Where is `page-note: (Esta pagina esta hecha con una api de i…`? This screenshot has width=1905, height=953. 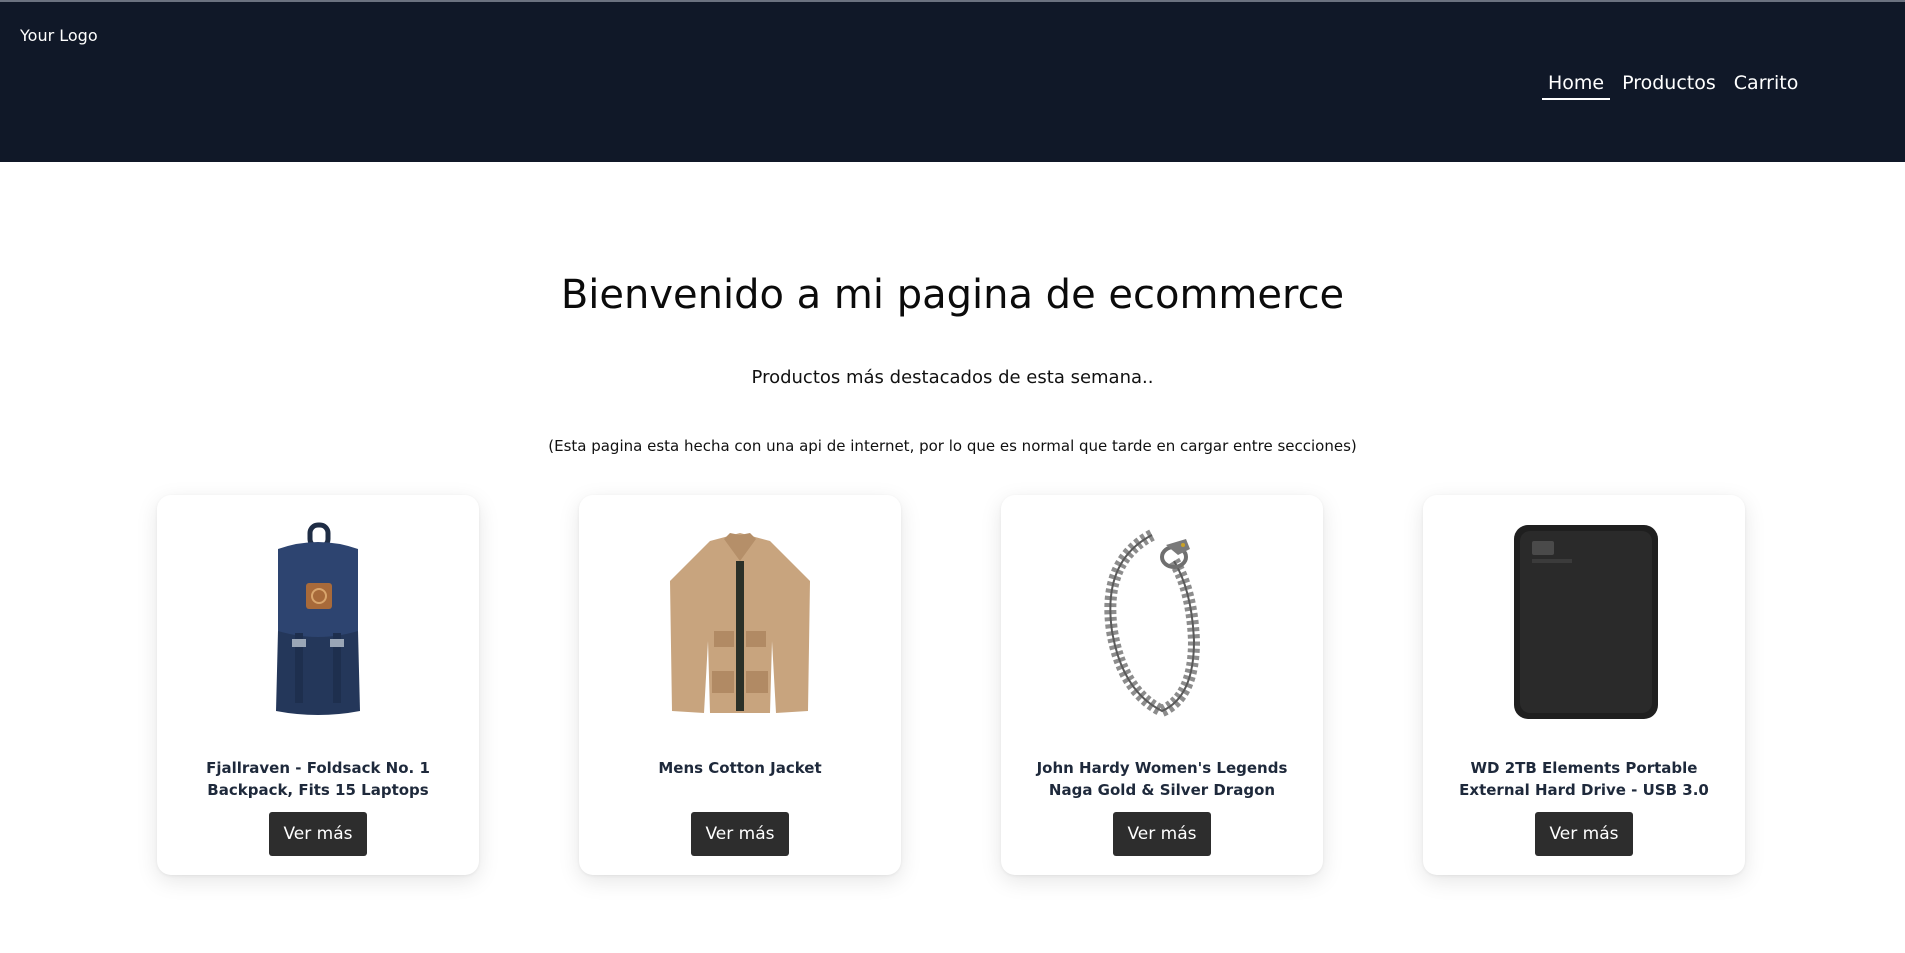 page-note: (Esta pagina esta hecha con una api de i… is located at coordinates (952, 446).